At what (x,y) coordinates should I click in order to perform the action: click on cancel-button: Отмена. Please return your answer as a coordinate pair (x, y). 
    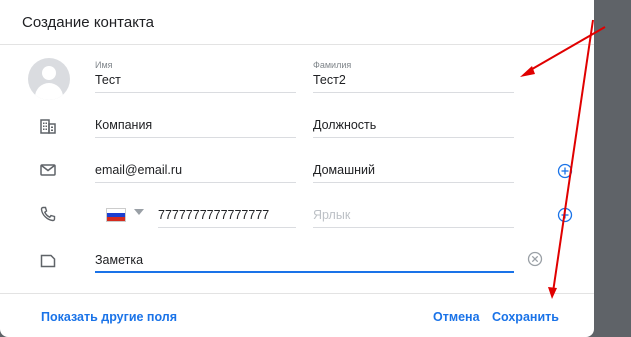
    Looking at the image, I should click on (456, 317).